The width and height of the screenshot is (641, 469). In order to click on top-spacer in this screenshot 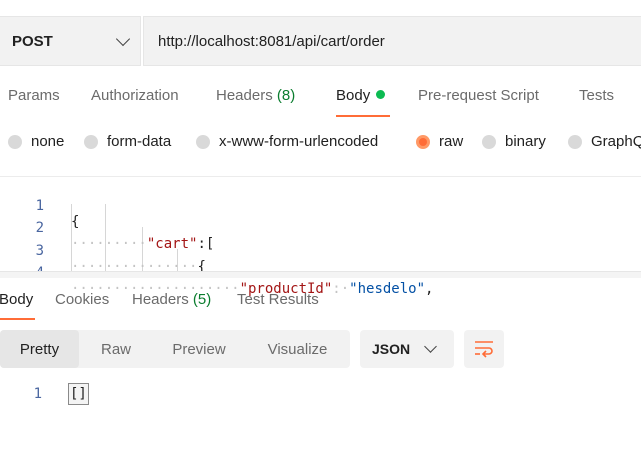, I will do `click(320, 8)`.